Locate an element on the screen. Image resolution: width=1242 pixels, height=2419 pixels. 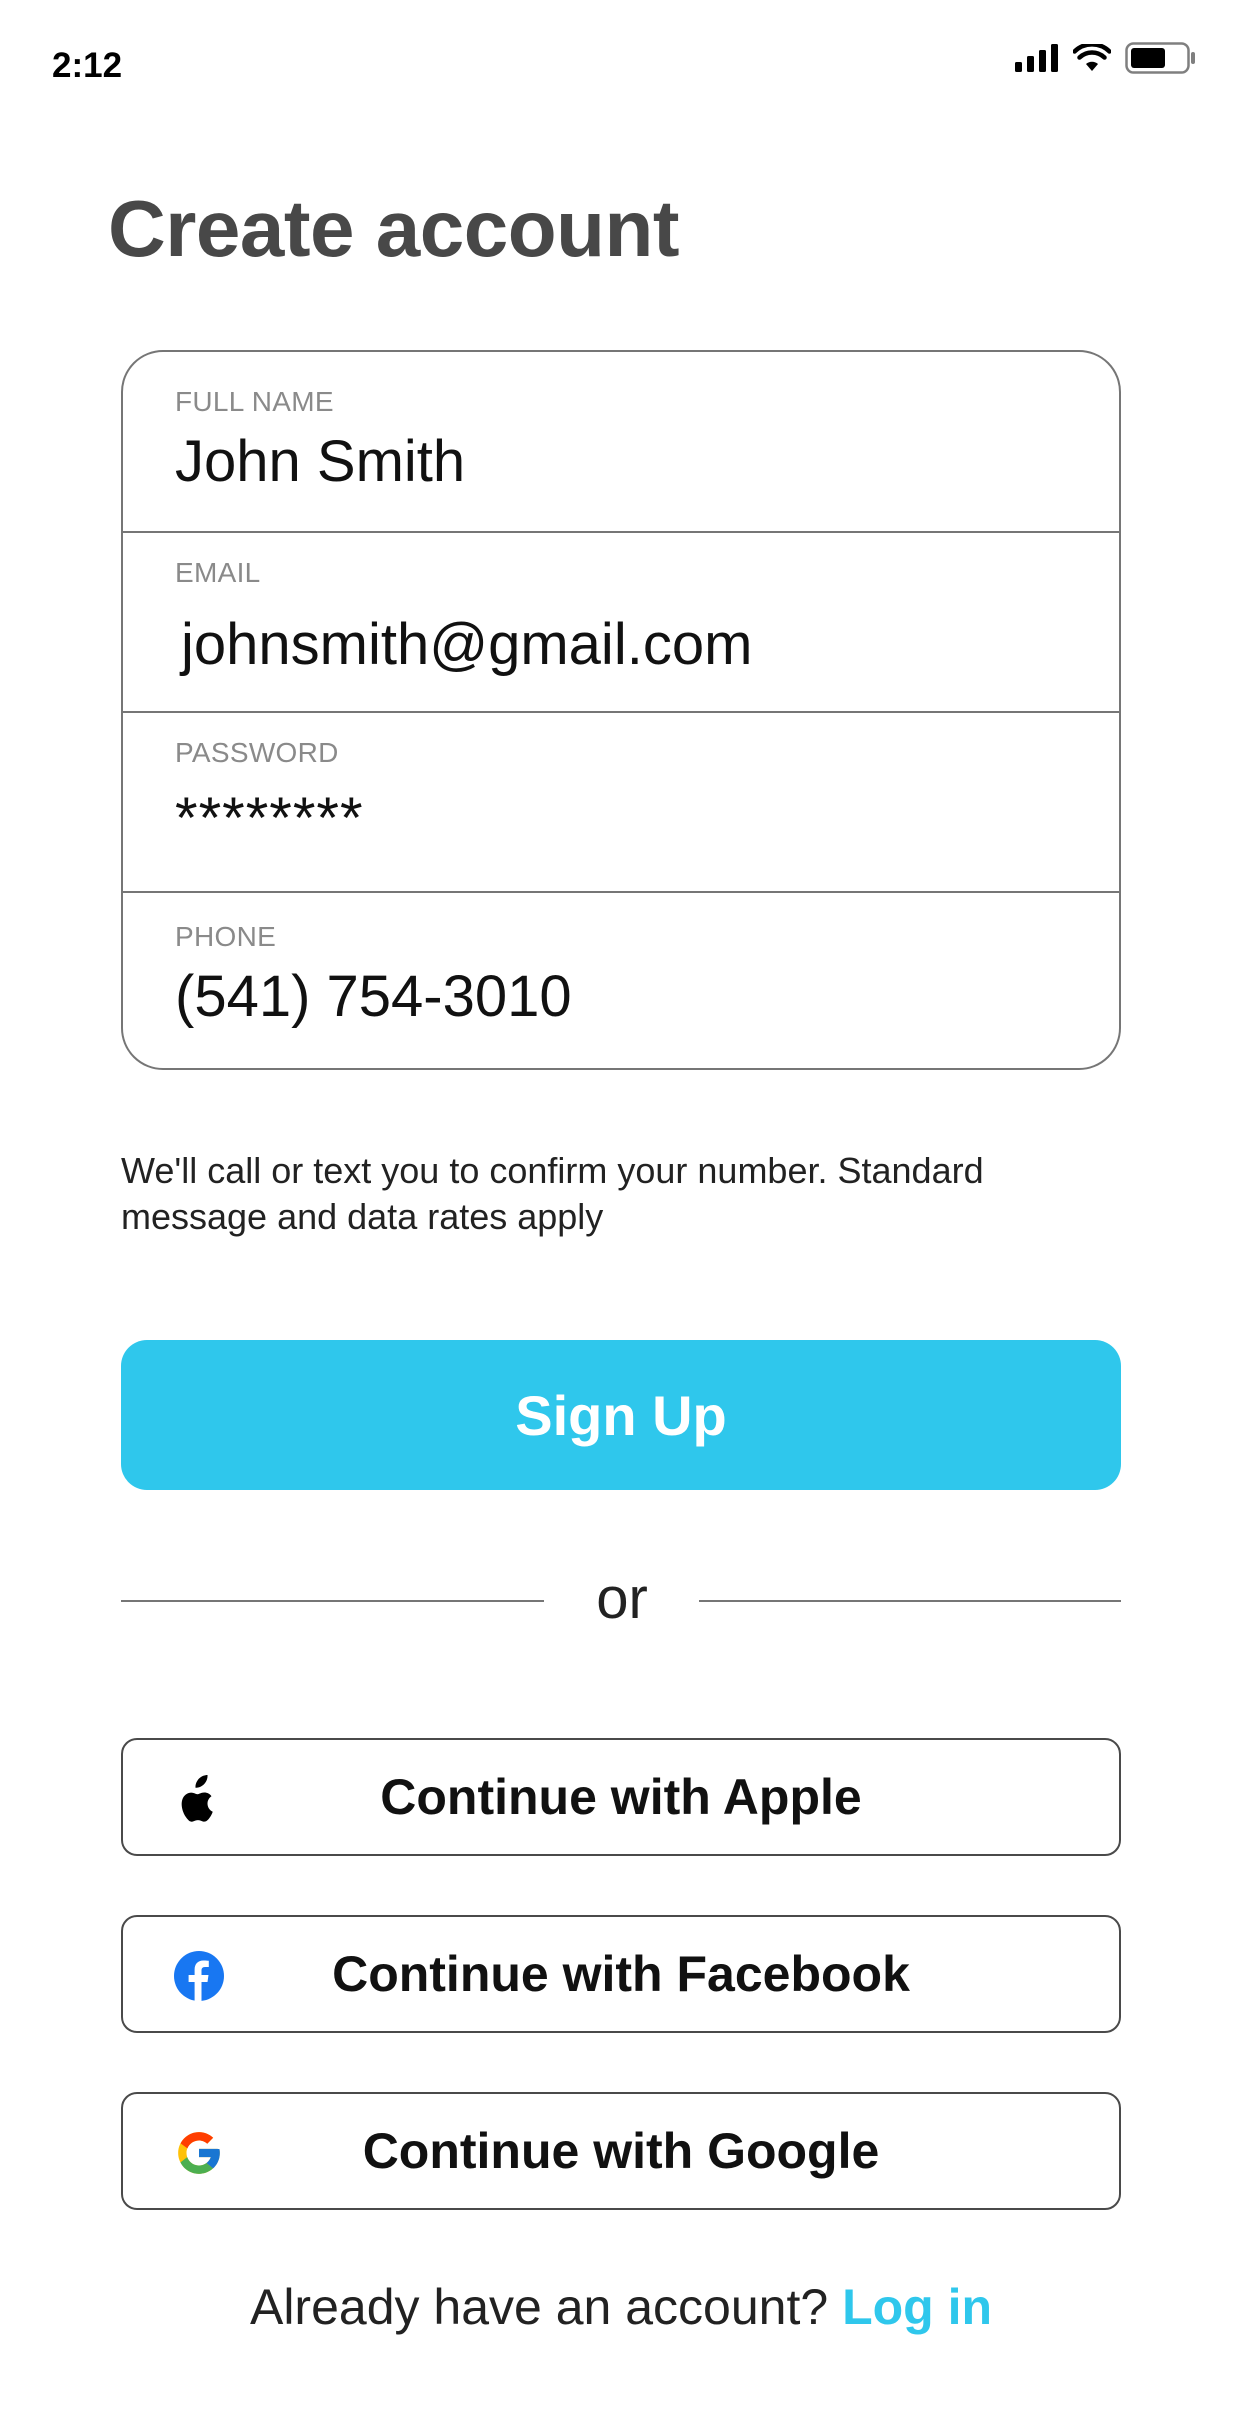
apple-button-label: Continue with Apple is located at coordinates (621, 1797).